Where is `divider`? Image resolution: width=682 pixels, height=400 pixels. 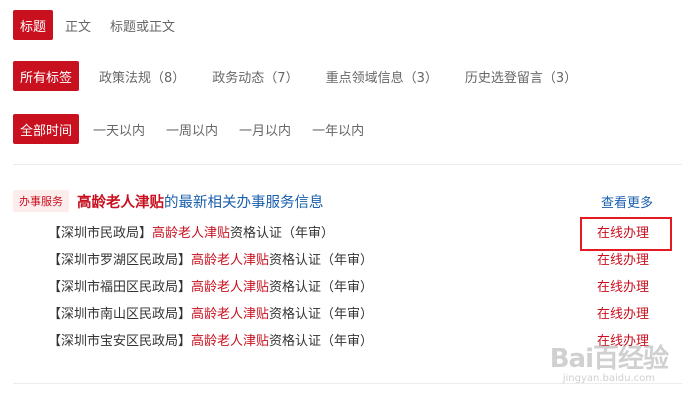 divider is located at coordinates (347, 164).